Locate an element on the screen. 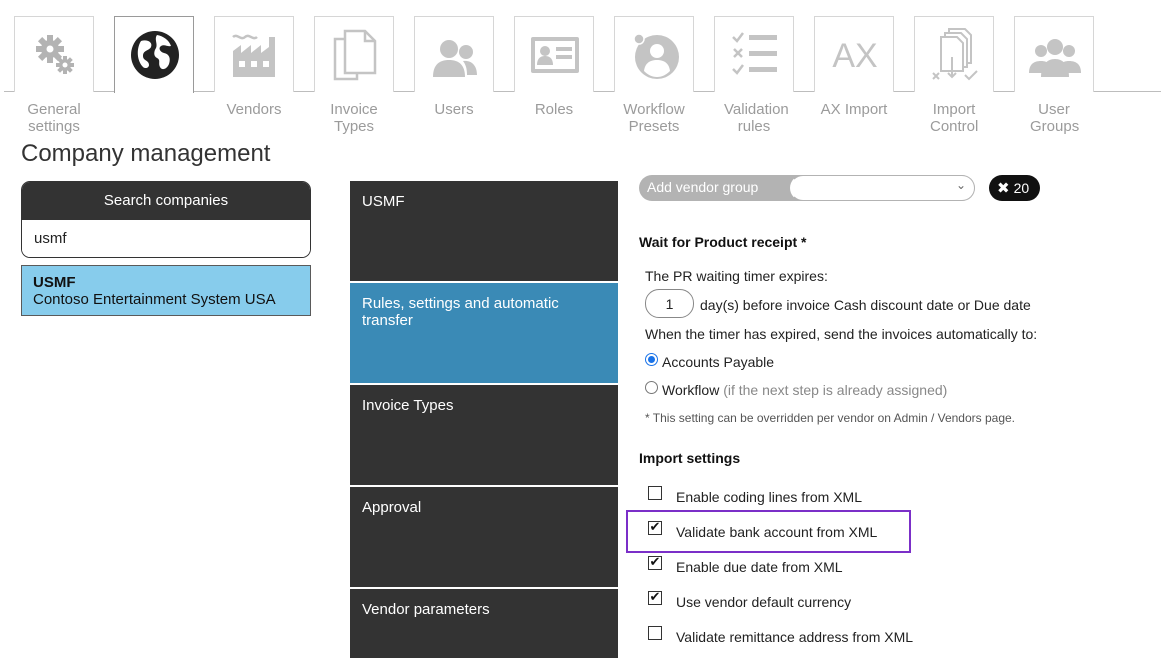 Image resolution: width=1161 pixels, height=658 pixels. vendor-group-count: 20 is located at coordinates (1021, 188).